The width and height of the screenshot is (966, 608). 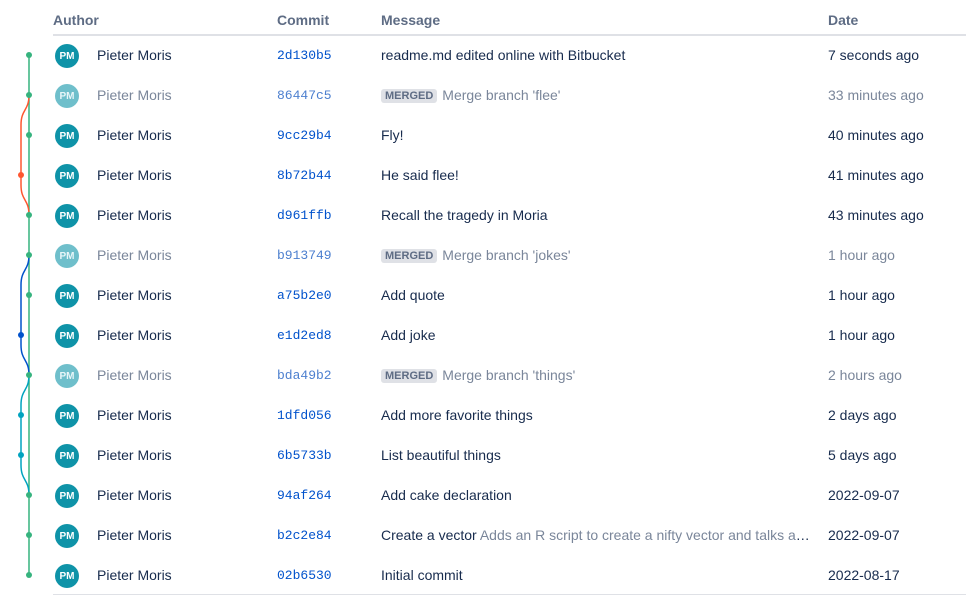 I want to click on commit-column-header: Commit, so click(x=303, y=20).